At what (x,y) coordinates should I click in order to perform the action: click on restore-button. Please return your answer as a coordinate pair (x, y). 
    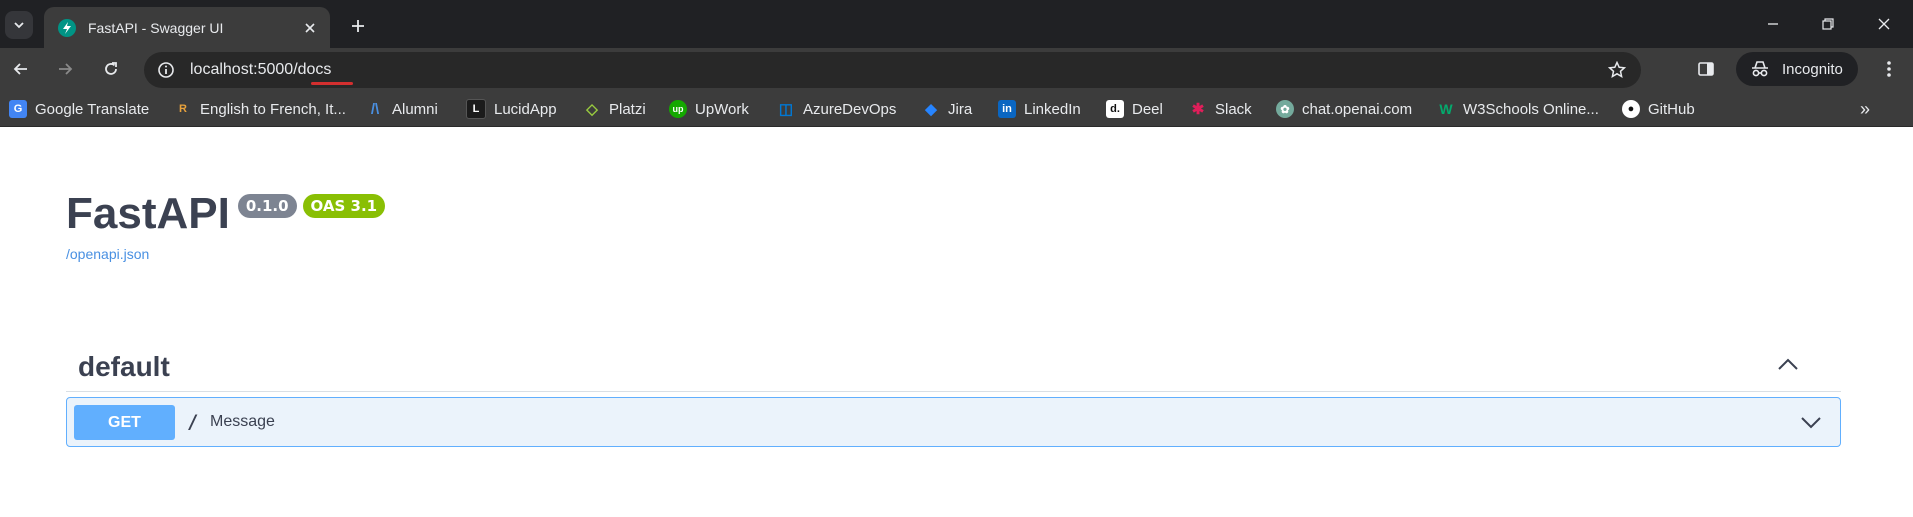
    Looking at the image, I should click on (1828, 24).